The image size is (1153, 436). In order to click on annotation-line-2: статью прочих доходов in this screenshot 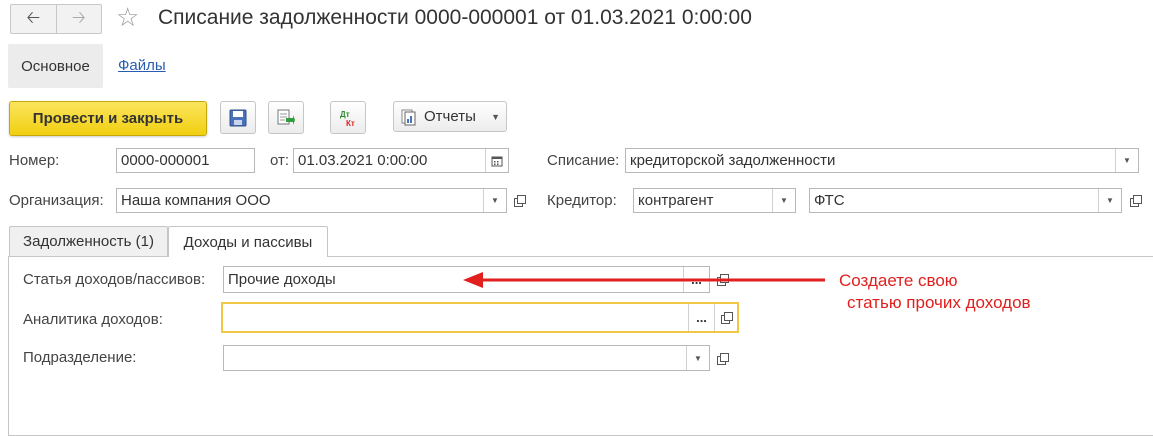, I will do `click(939, 302)`.